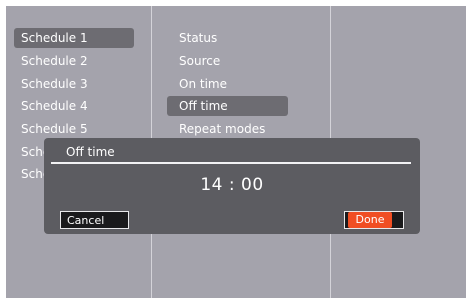 The height and width of the screenshot is (302, 472). Describe the element at coordinates (227, 106) in the screenshot. I see `setting-item-off-time: Off time` at that location.